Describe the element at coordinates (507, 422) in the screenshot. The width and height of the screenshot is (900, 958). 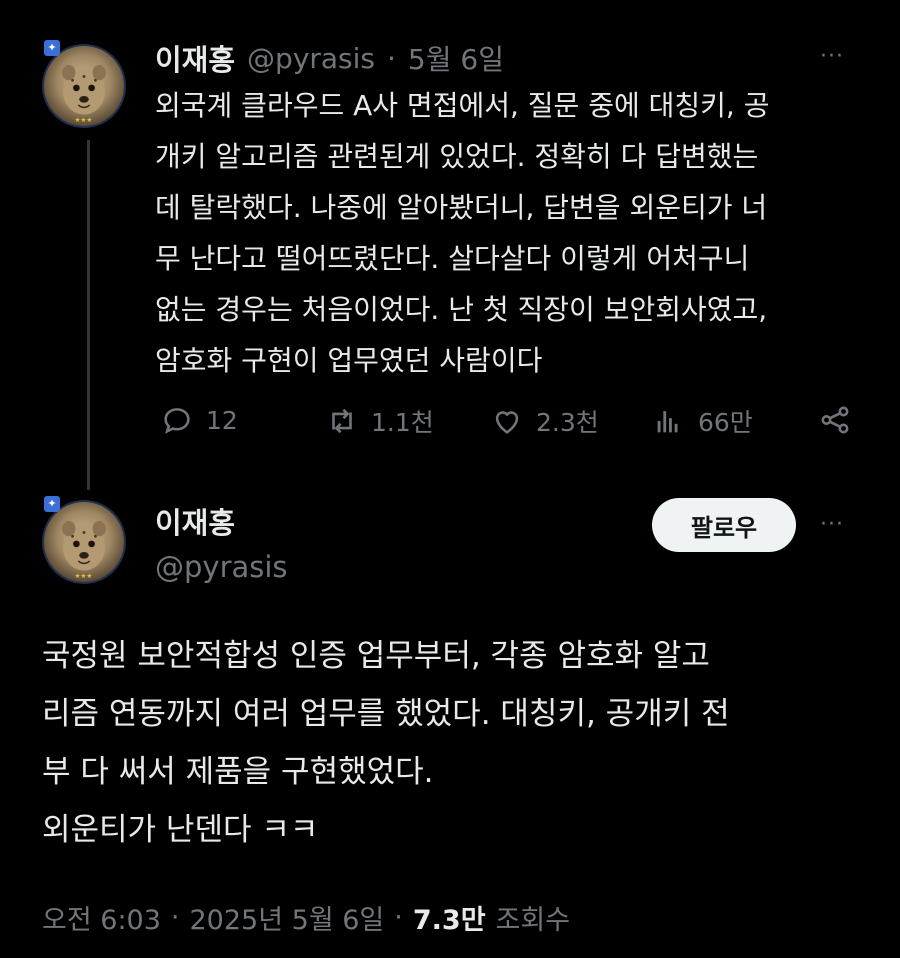
I see `like-icon` at that location.